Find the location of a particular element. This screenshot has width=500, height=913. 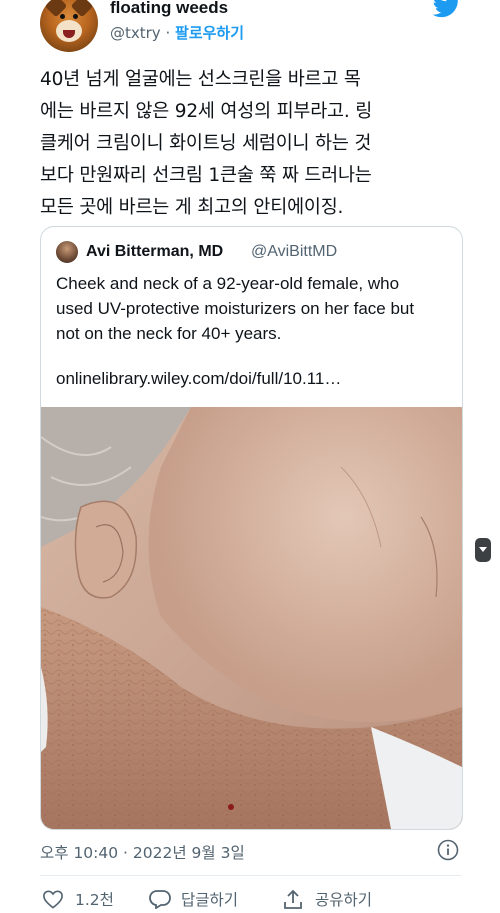

like-count: 1.2천 is located at coordinates (94, 900).